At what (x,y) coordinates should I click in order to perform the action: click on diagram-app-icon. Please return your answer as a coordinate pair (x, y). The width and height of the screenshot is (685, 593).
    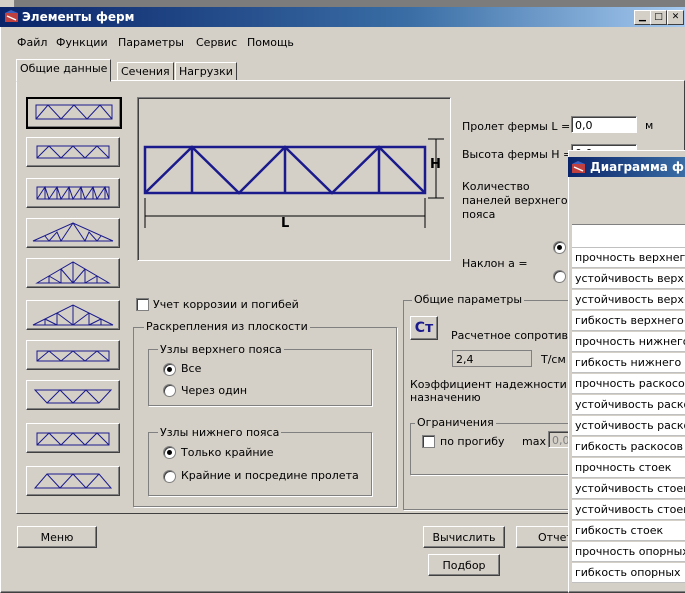
    Looking at the image, I should click on (578, 167).